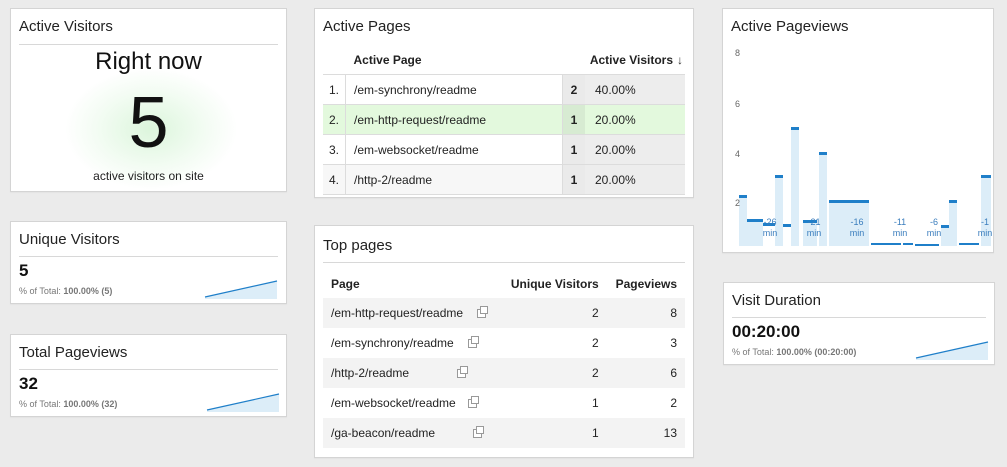 The width and height of the screenshot is (1007, 467). I want to click on table-header: Page Unique Visitors Pageviews, so click(504, 284).